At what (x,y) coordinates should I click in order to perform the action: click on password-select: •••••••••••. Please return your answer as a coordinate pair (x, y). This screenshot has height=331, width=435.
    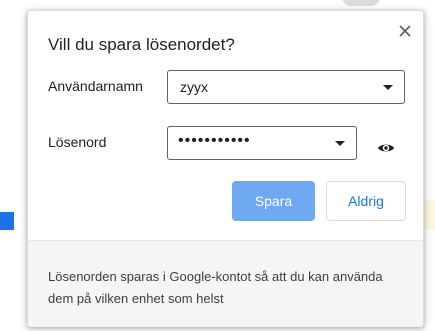
    Looking at the image, I should click on (262, 143).